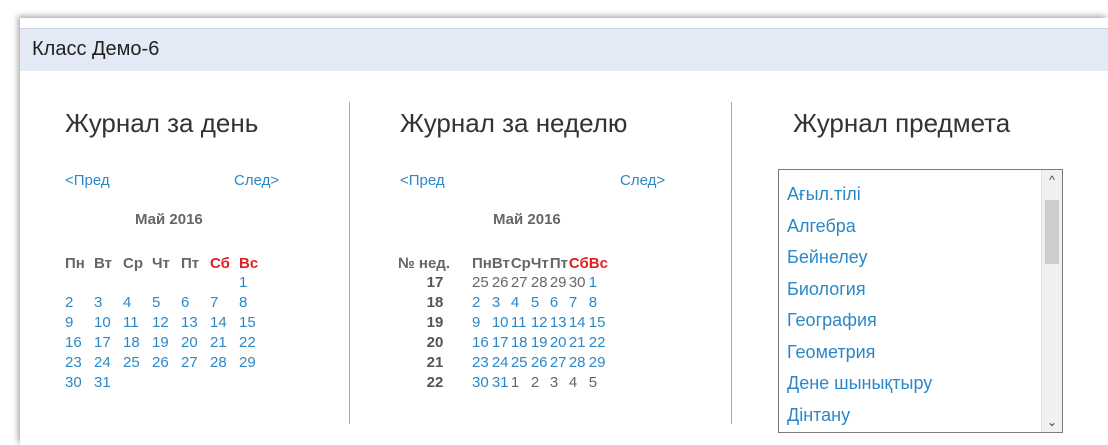  What do you see at coordinates (859, 324) in the screenshot?
I see `subject-item: География` at bounding box center [859, 324].